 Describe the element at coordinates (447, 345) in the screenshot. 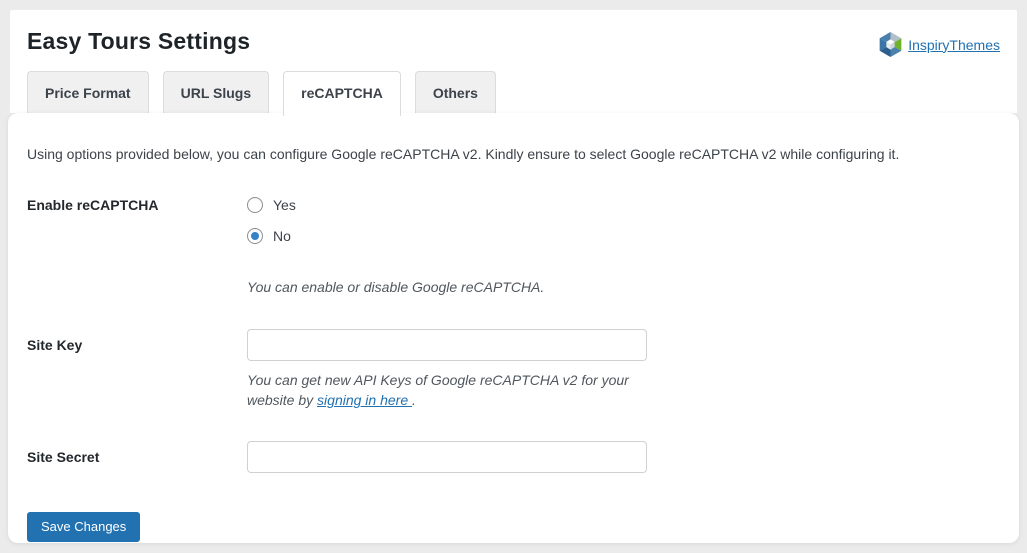

I see `site-key-input` at that location.